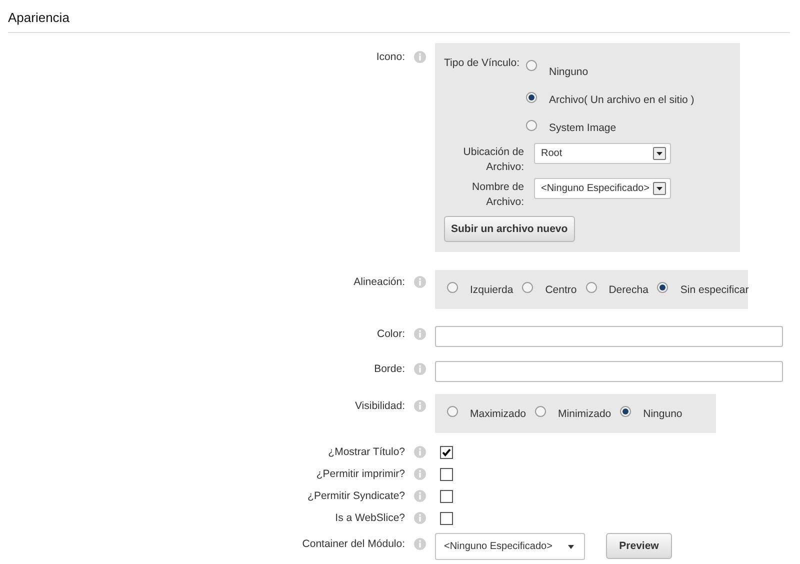 Image resolution: width=800 pixels, height=564 pixels. I want to click on radio-label: Centro, so click(561, 290).